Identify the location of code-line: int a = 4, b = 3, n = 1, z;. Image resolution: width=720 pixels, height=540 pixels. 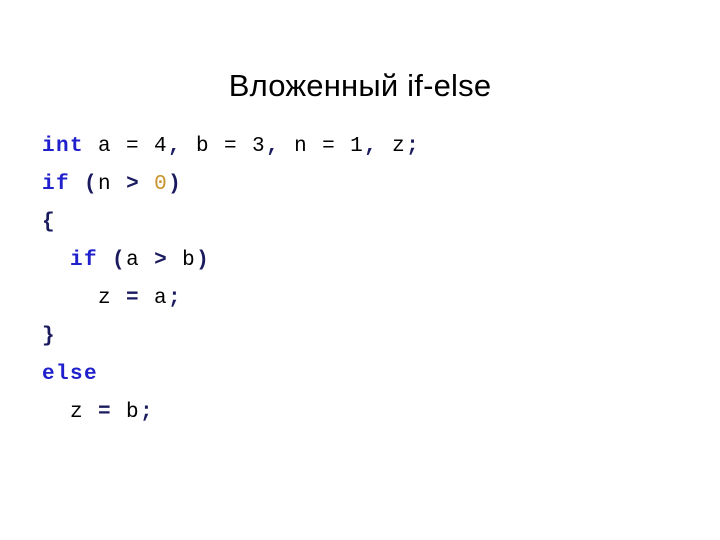
(362, 147).